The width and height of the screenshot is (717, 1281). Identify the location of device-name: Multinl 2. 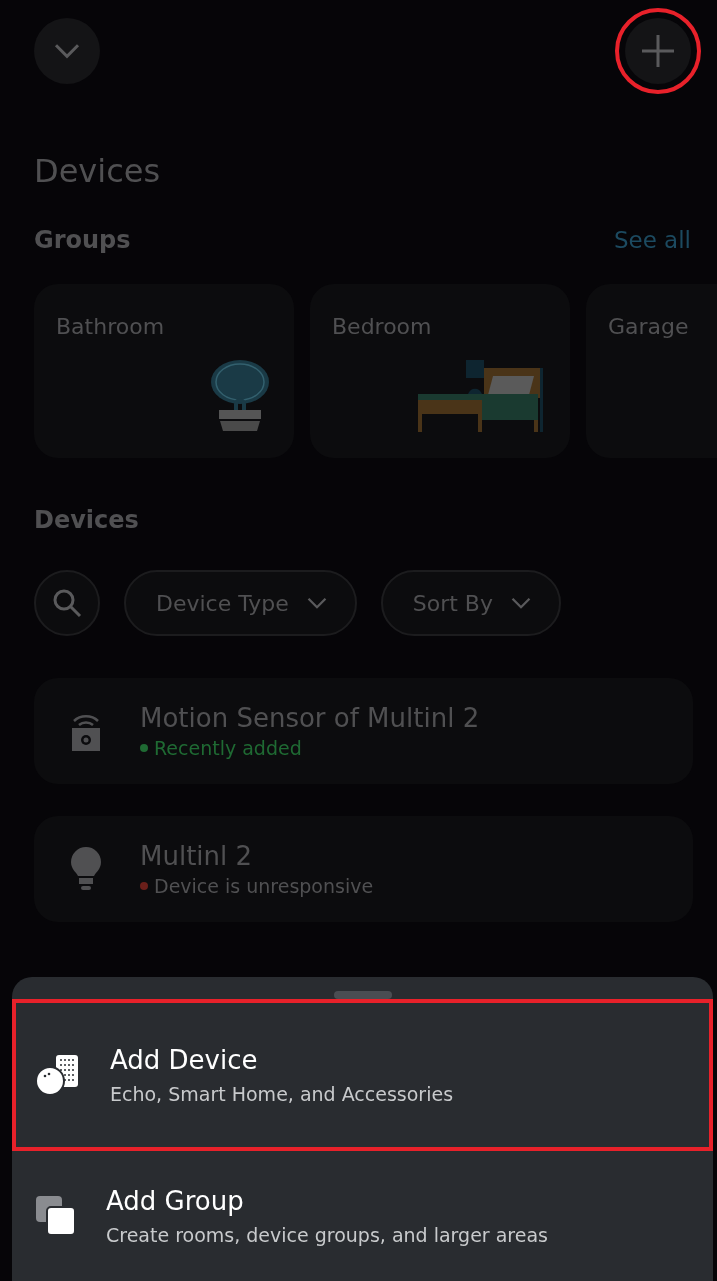
(197, 856).